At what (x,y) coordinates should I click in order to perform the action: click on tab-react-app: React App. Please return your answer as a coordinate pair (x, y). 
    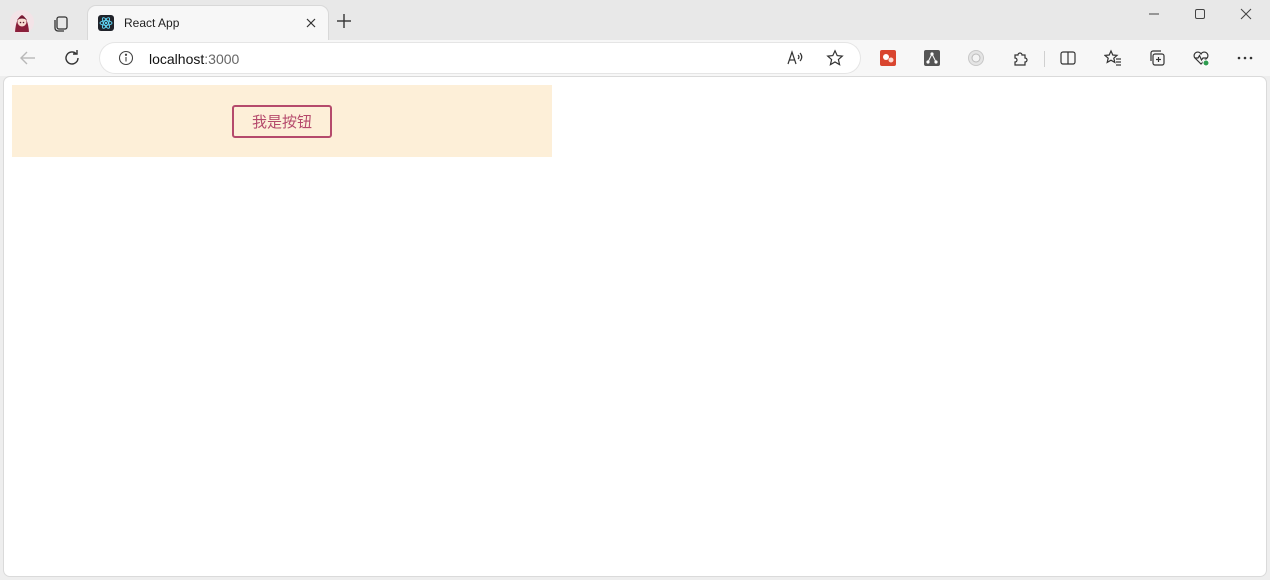
    Looking at the image, I should click on (208, 23).